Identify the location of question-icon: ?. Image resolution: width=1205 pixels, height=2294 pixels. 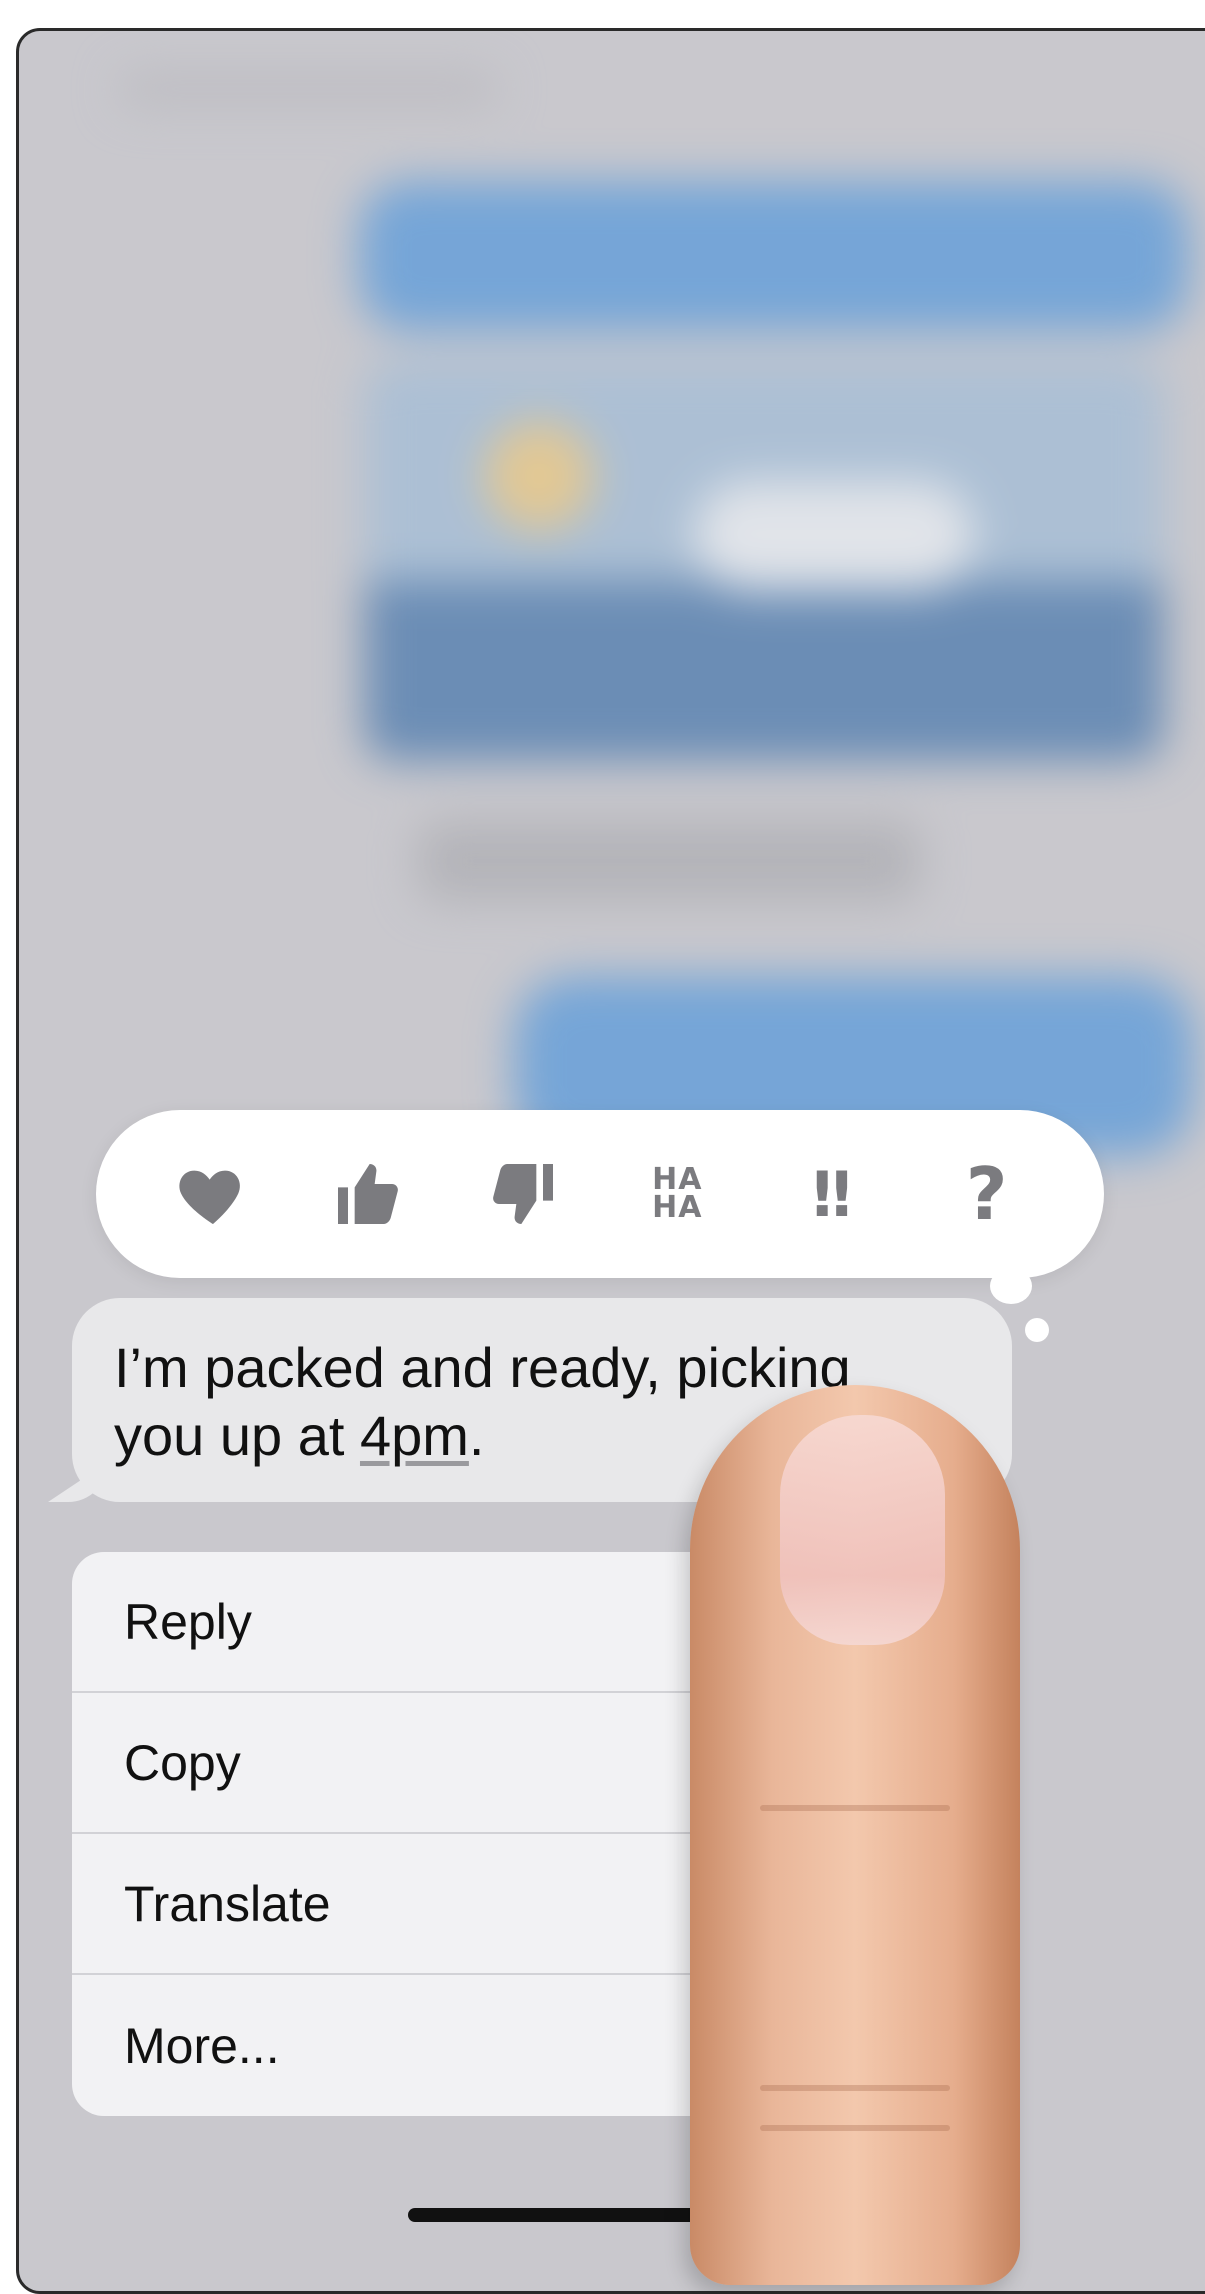
(986, 1194).